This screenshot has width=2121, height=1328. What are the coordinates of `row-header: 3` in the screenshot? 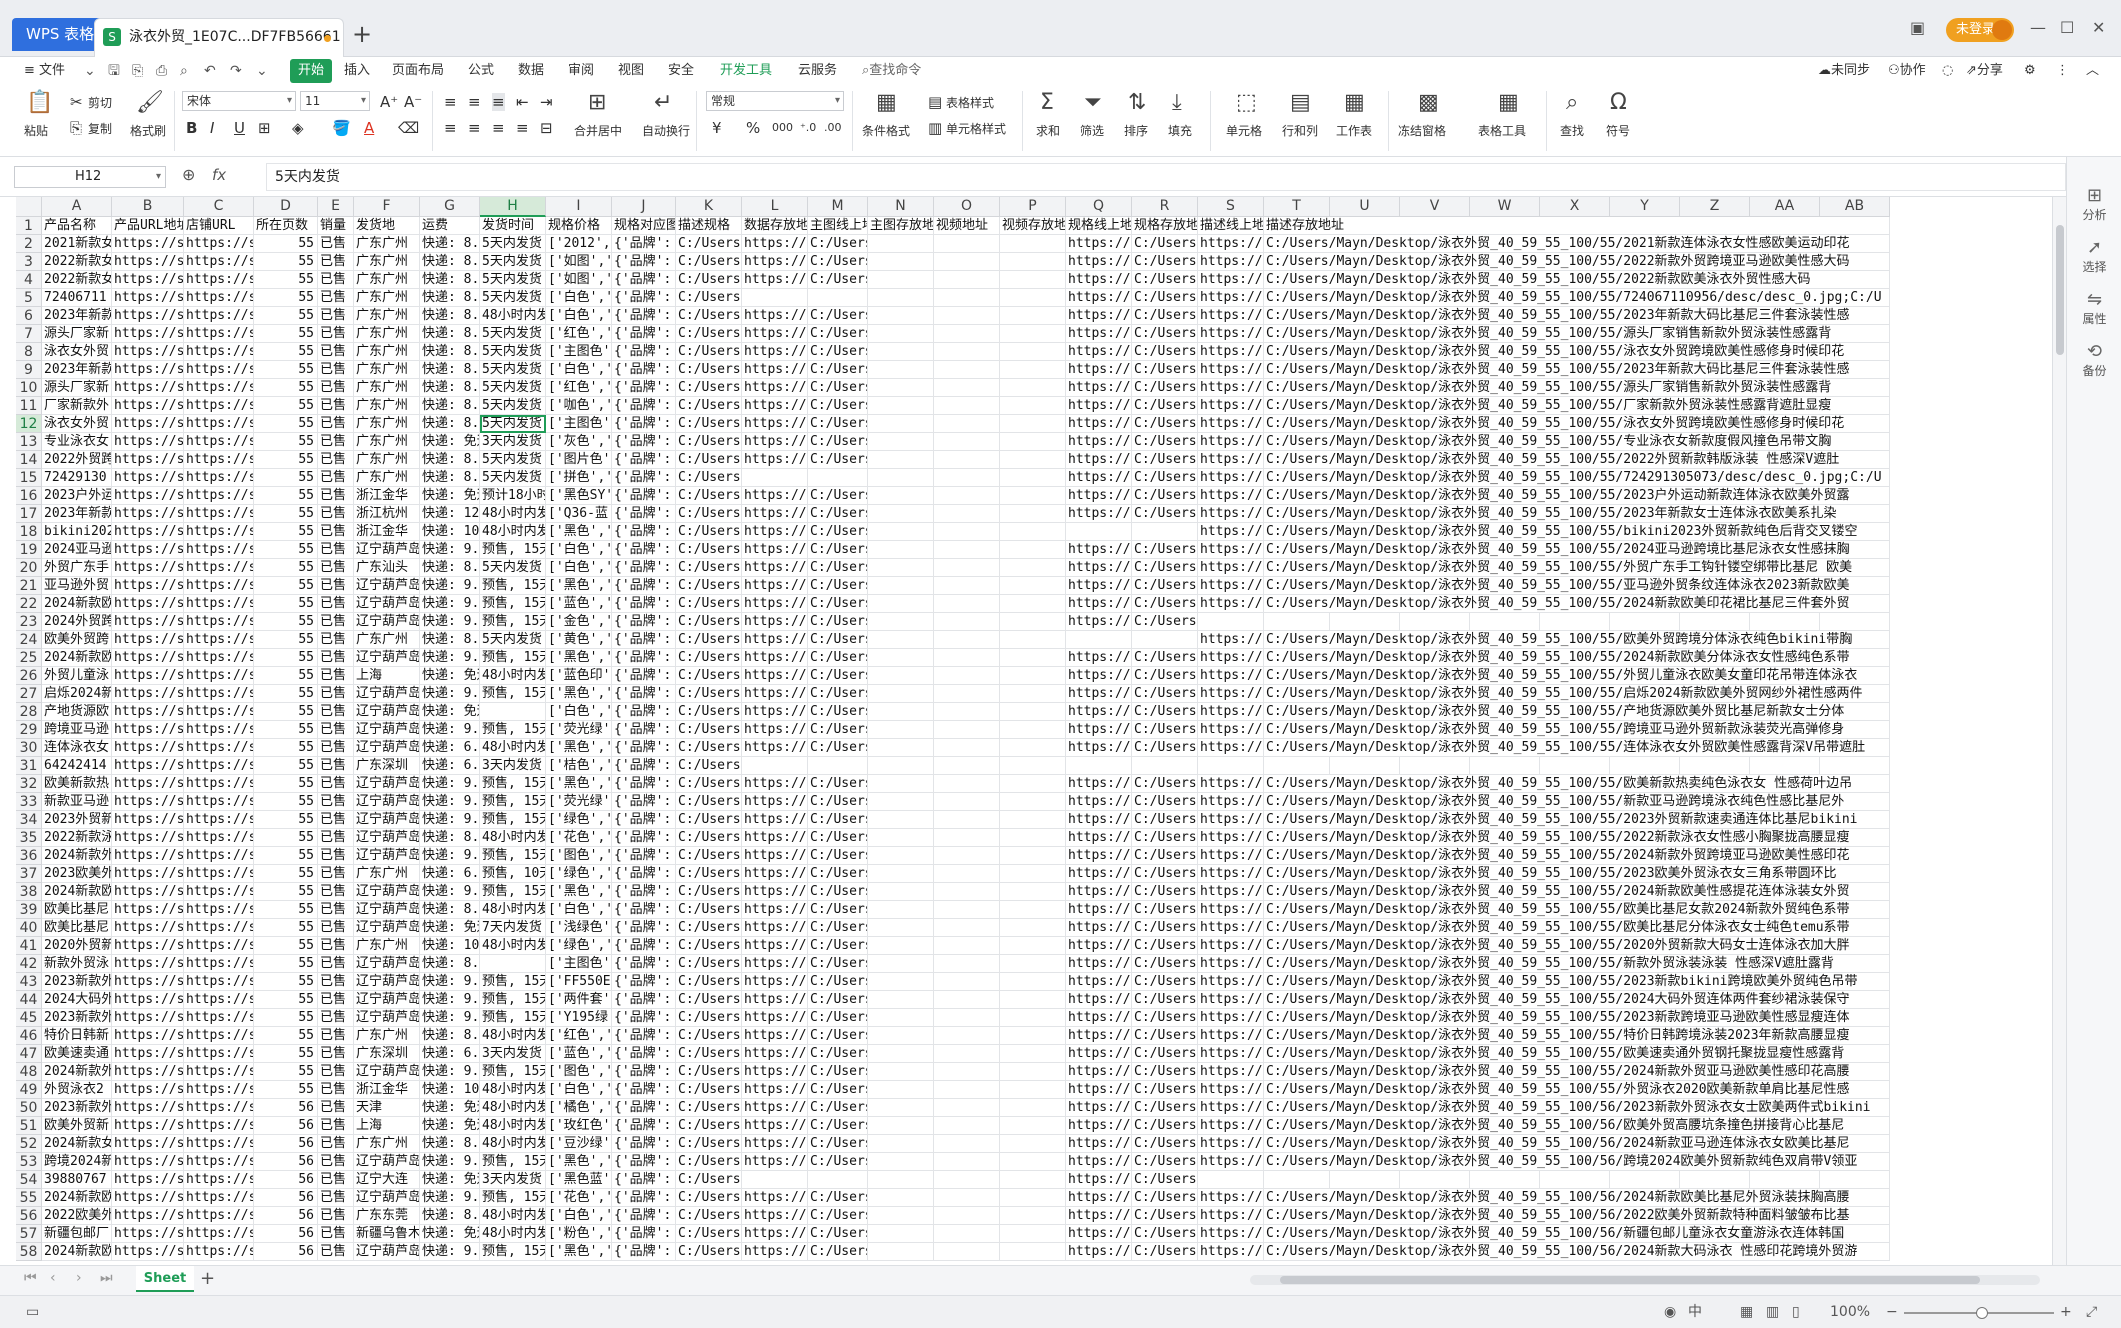 It's located at (29, 262).